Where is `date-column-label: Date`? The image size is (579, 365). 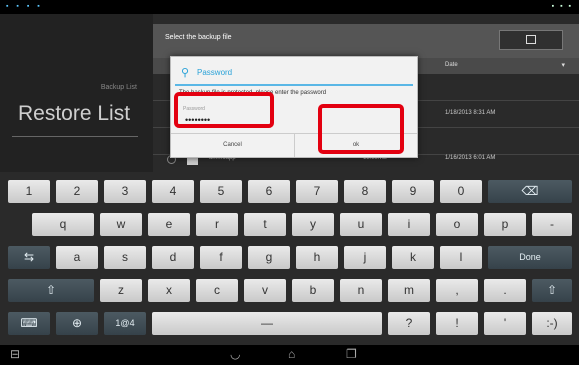
date-column-label: Date is located at coordinates (451, 65).